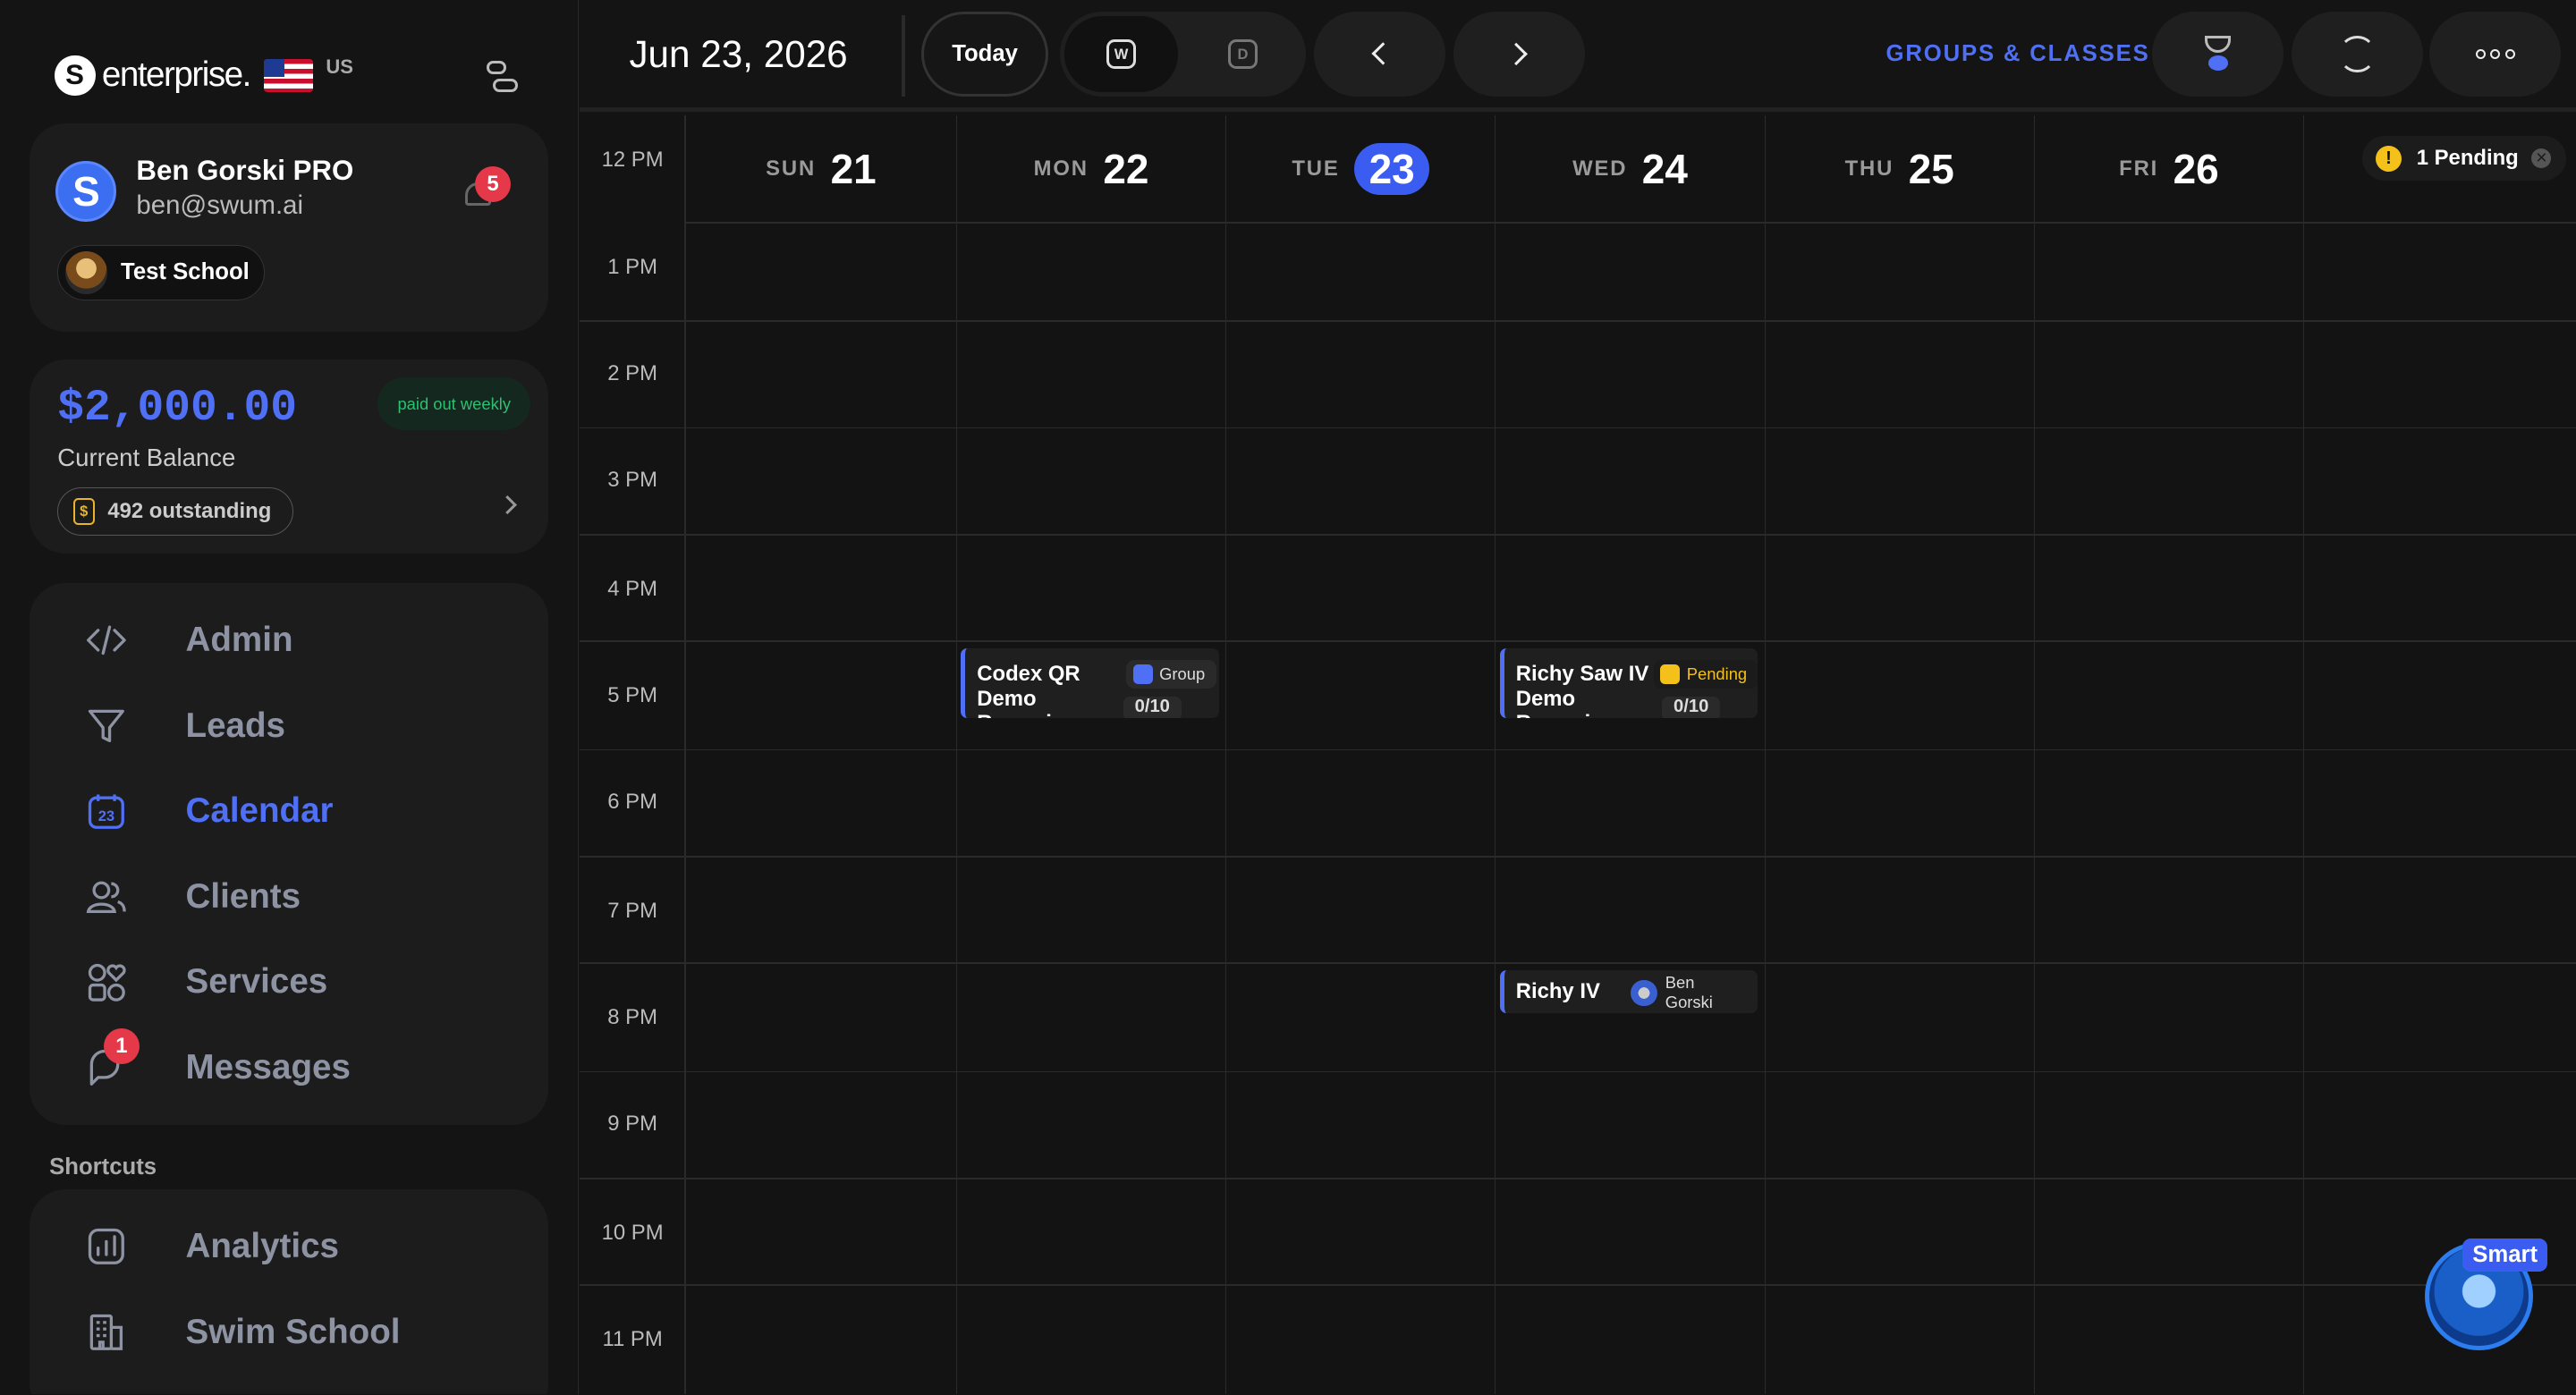 This screenshot has width=2576, height=1395. I want to click on group-color-icon, so click(1142, 674).